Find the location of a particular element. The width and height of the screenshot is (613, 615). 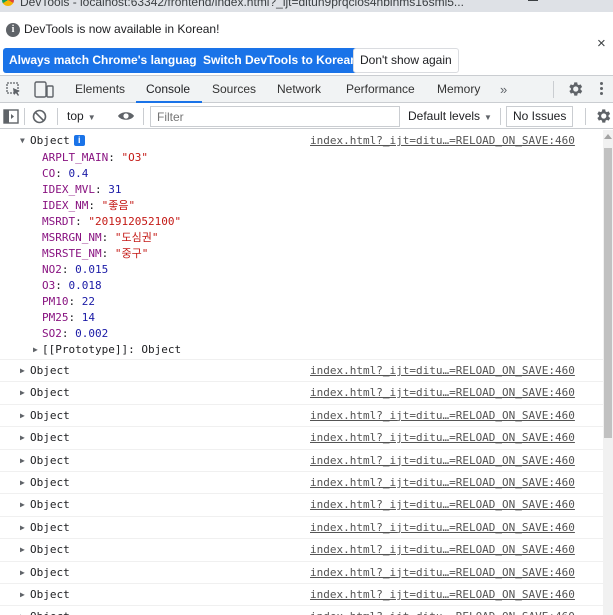

object-property: NO2: 0.015 is located at coordinates (301, 270).